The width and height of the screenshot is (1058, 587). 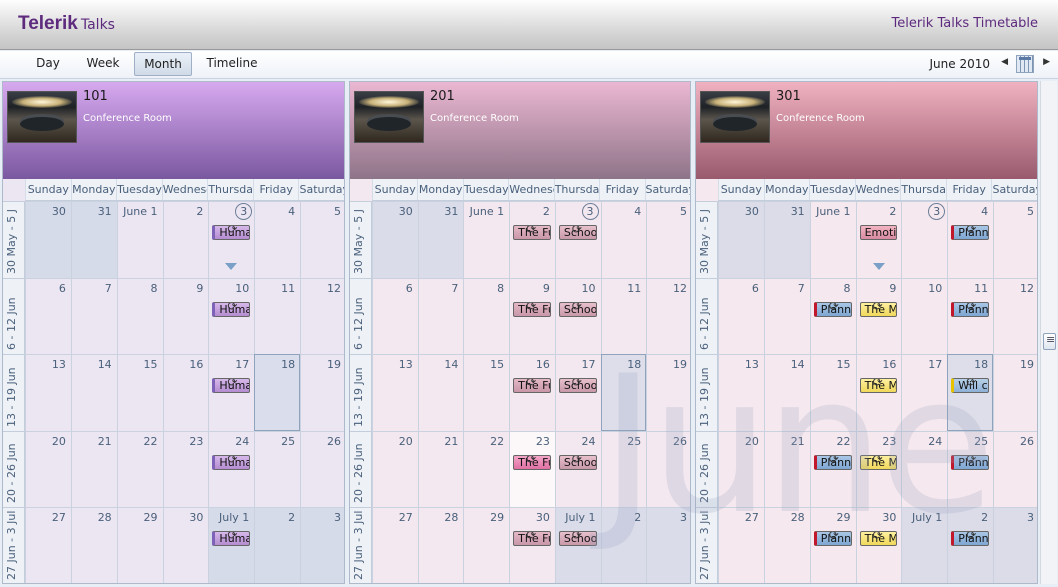 What do you see at coordinates (1049, 341) in the screenshot?
I see `scrollbar-thumb` at bounding box center [1049, 341].